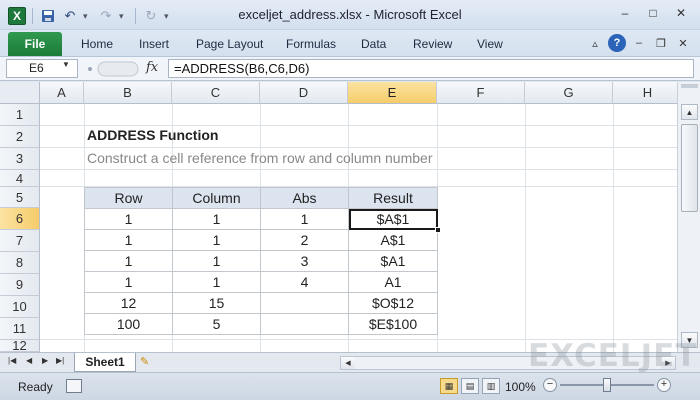 Image resolution: width=700 pixels, height=400 pixels. Describe the element at coordinates (431, 68) in the screenshot. I see `formula-input: =ADDRESS(B6,C6,D6)` at that location.